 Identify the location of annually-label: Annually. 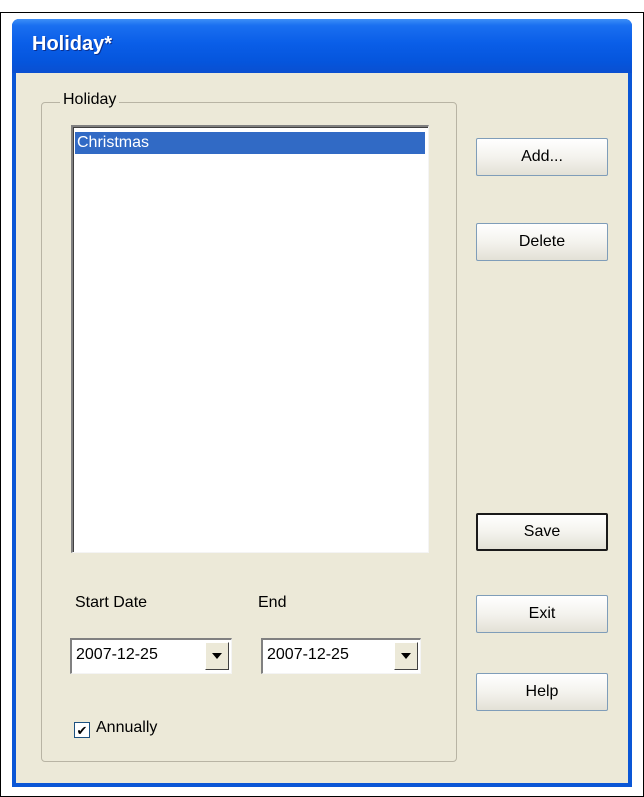
(126, 728).